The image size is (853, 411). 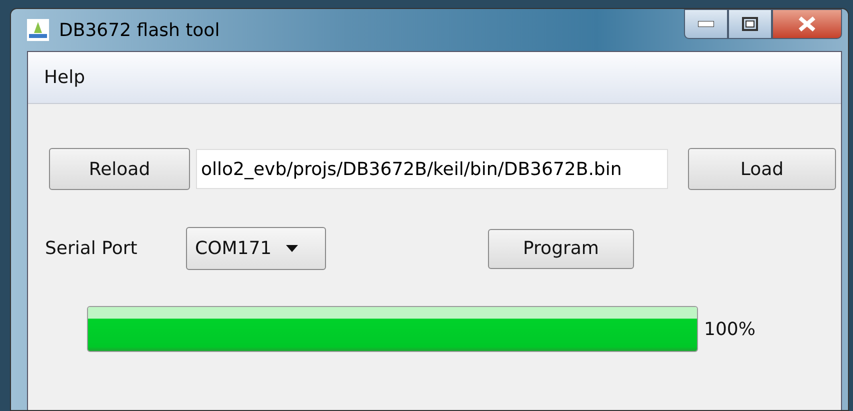 I want to click on maximize-icon, so click(x=750, y=24).